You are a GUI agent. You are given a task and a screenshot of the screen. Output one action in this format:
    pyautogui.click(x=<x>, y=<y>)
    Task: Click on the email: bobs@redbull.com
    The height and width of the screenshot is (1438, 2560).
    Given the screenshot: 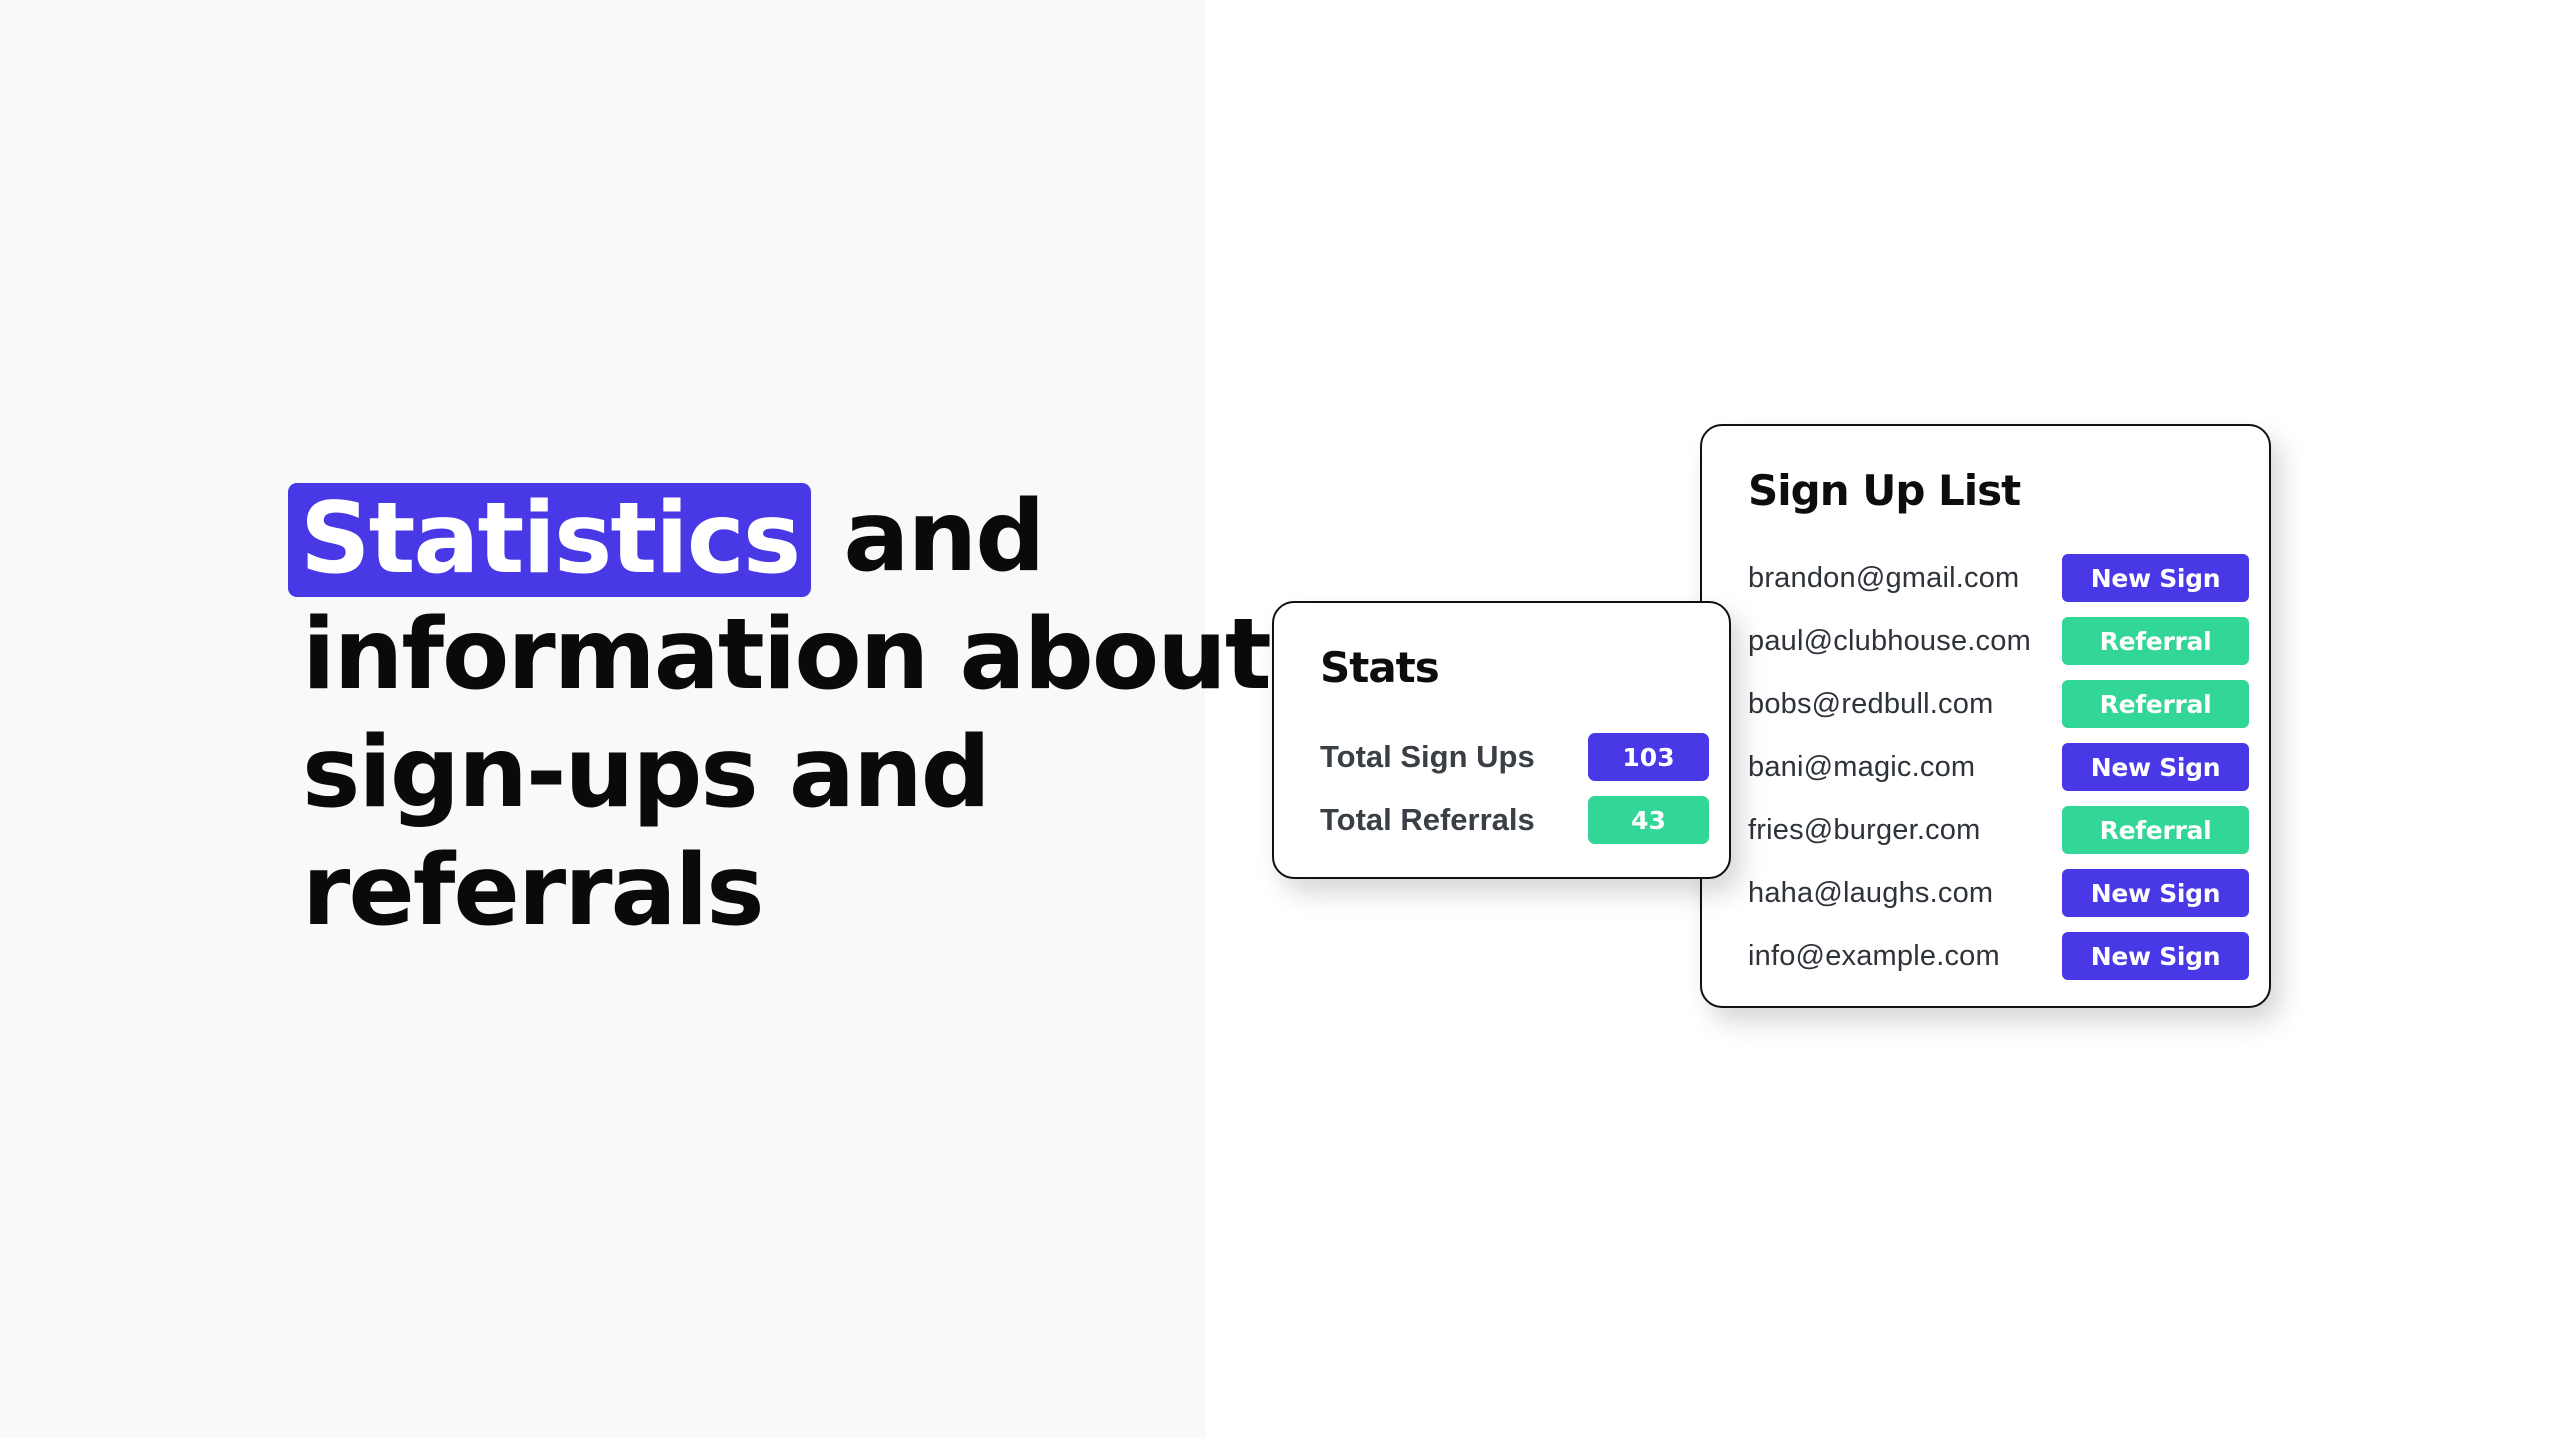 What is the action you would take?
    pyautogui.click(x=1871, y=703)
    